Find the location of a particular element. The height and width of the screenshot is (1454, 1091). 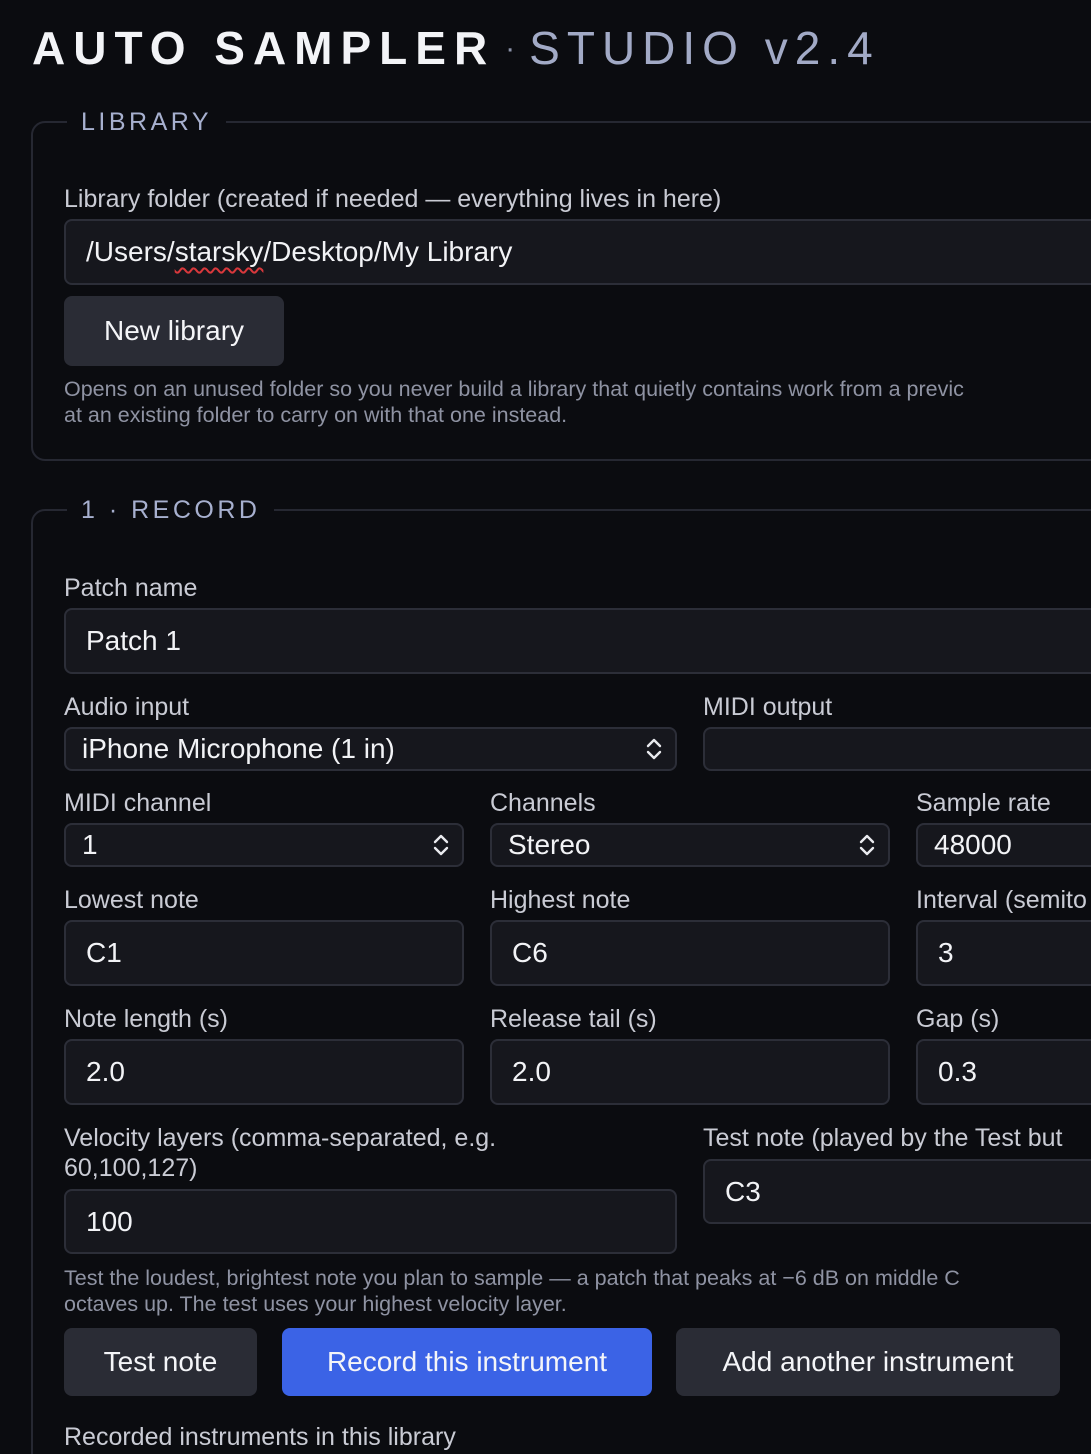

audio-input-label: Audio input is located at coordinates (127, 707).